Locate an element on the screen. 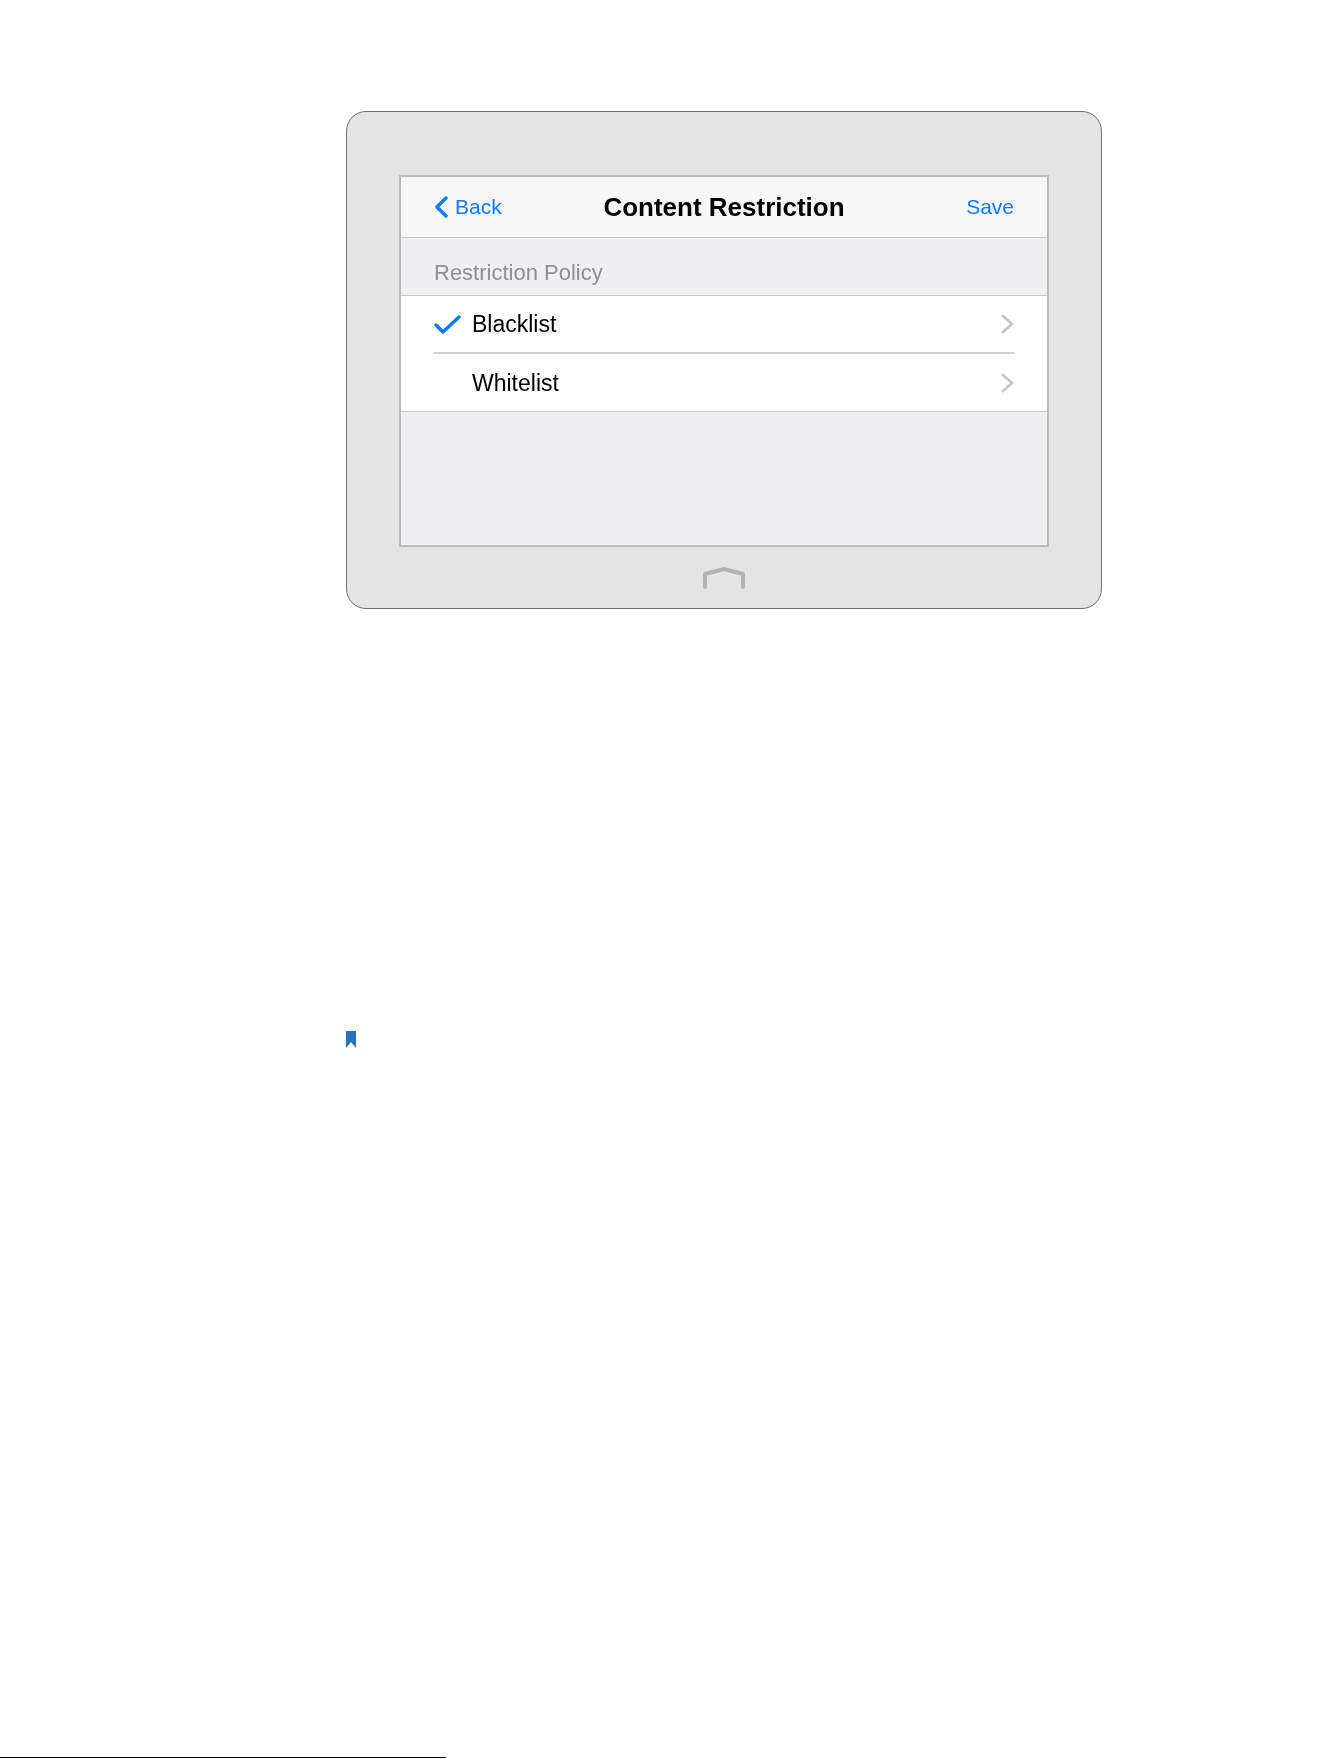  chevron-left-icon is located at coordinates (441, 207).